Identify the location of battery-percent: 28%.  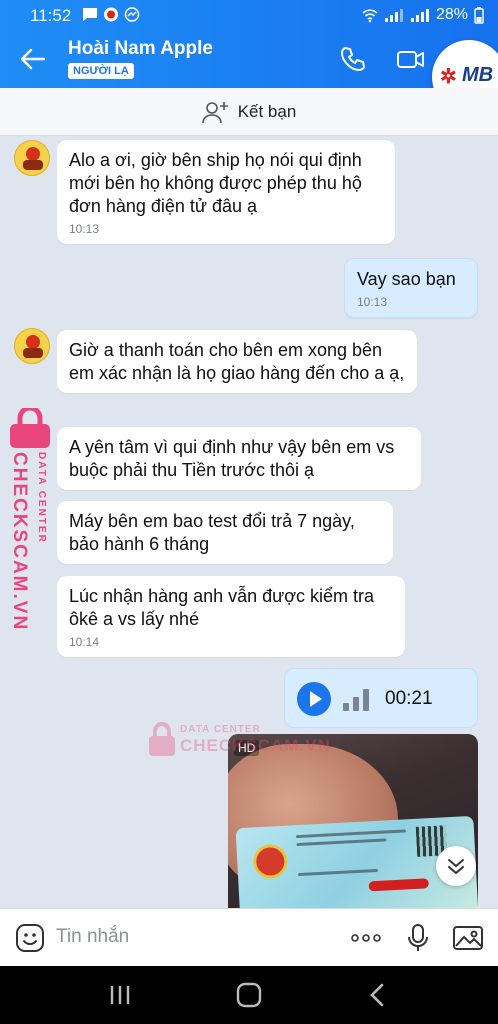
(451, 14).